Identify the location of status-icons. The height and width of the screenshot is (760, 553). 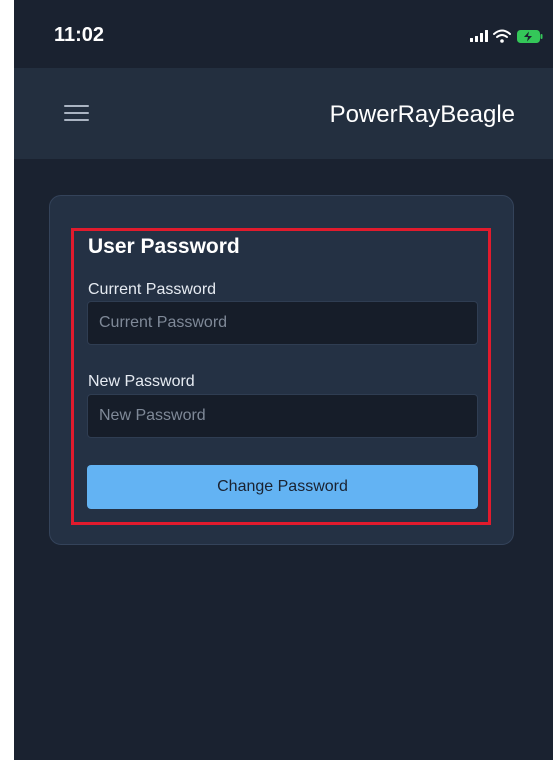
(506, 36).